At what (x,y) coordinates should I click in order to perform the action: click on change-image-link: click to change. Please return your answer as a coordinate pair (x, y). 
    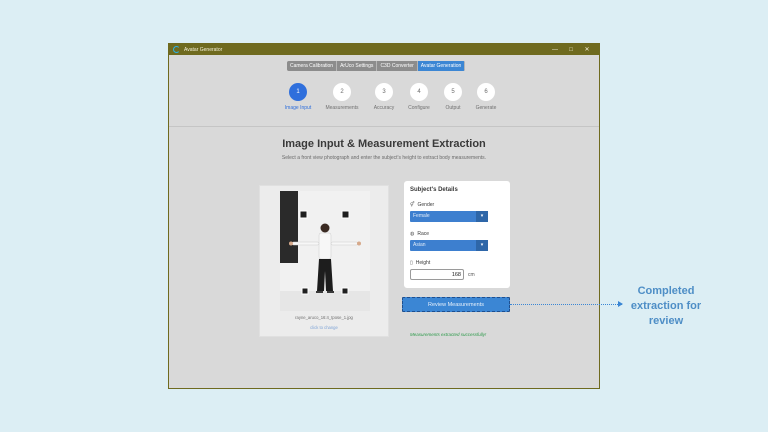
    Looking at the image, I should click on (324, 327).